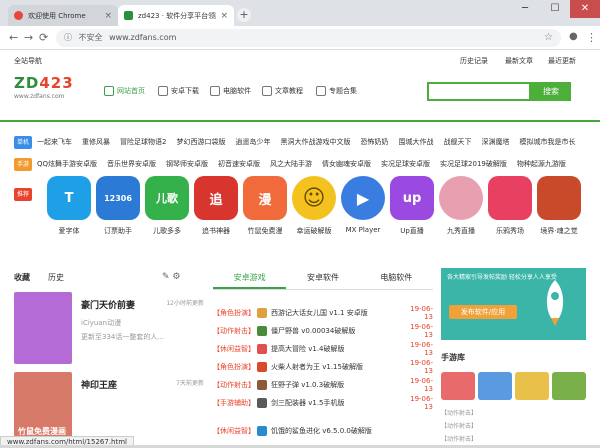 Image resolution: width=600 pixels, height=448 pixels. Describe the element at coordinates (291, 164) in the screenshot. I see `category-link: 风之大陆手游` at that location.